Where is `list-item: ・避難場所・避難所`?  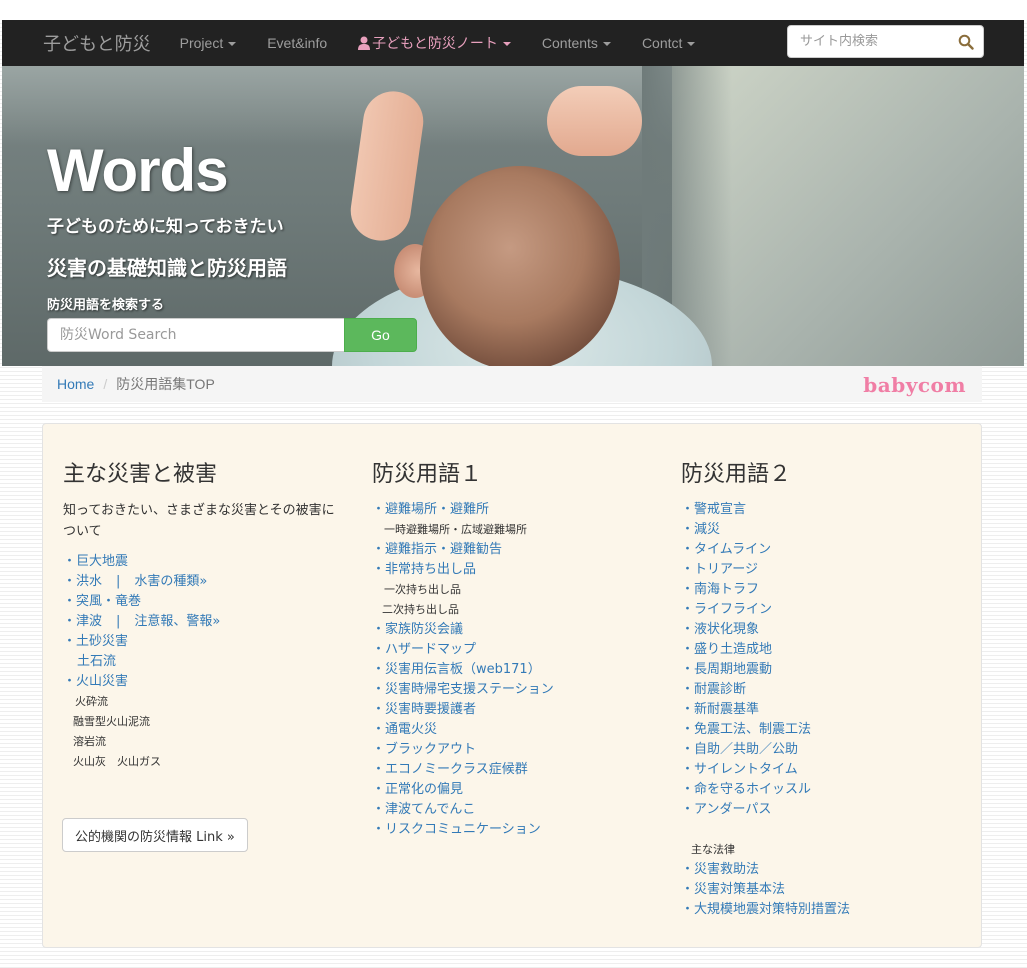 list-item: ・避難場所・避難所 is located at coordinates (463, 510).